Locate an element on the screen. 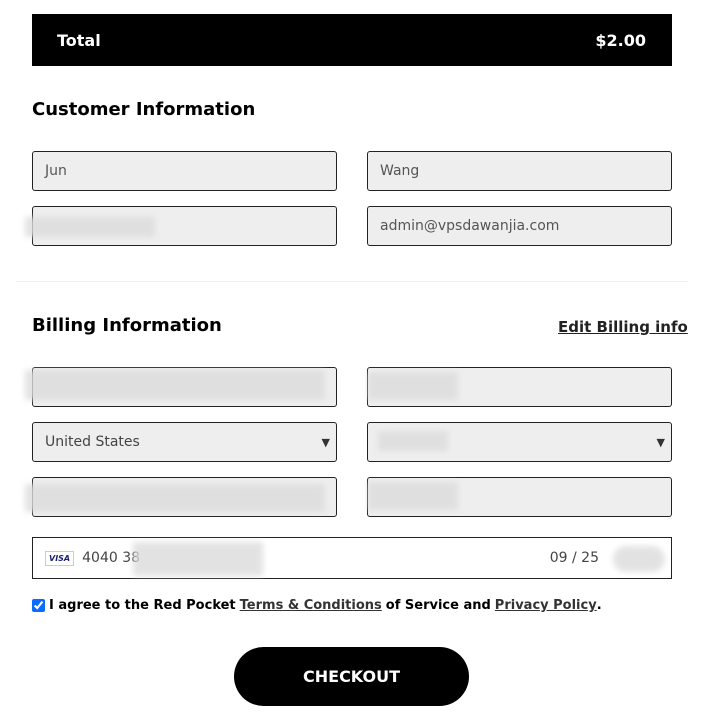  city-field is located at coordinates (181, 497).